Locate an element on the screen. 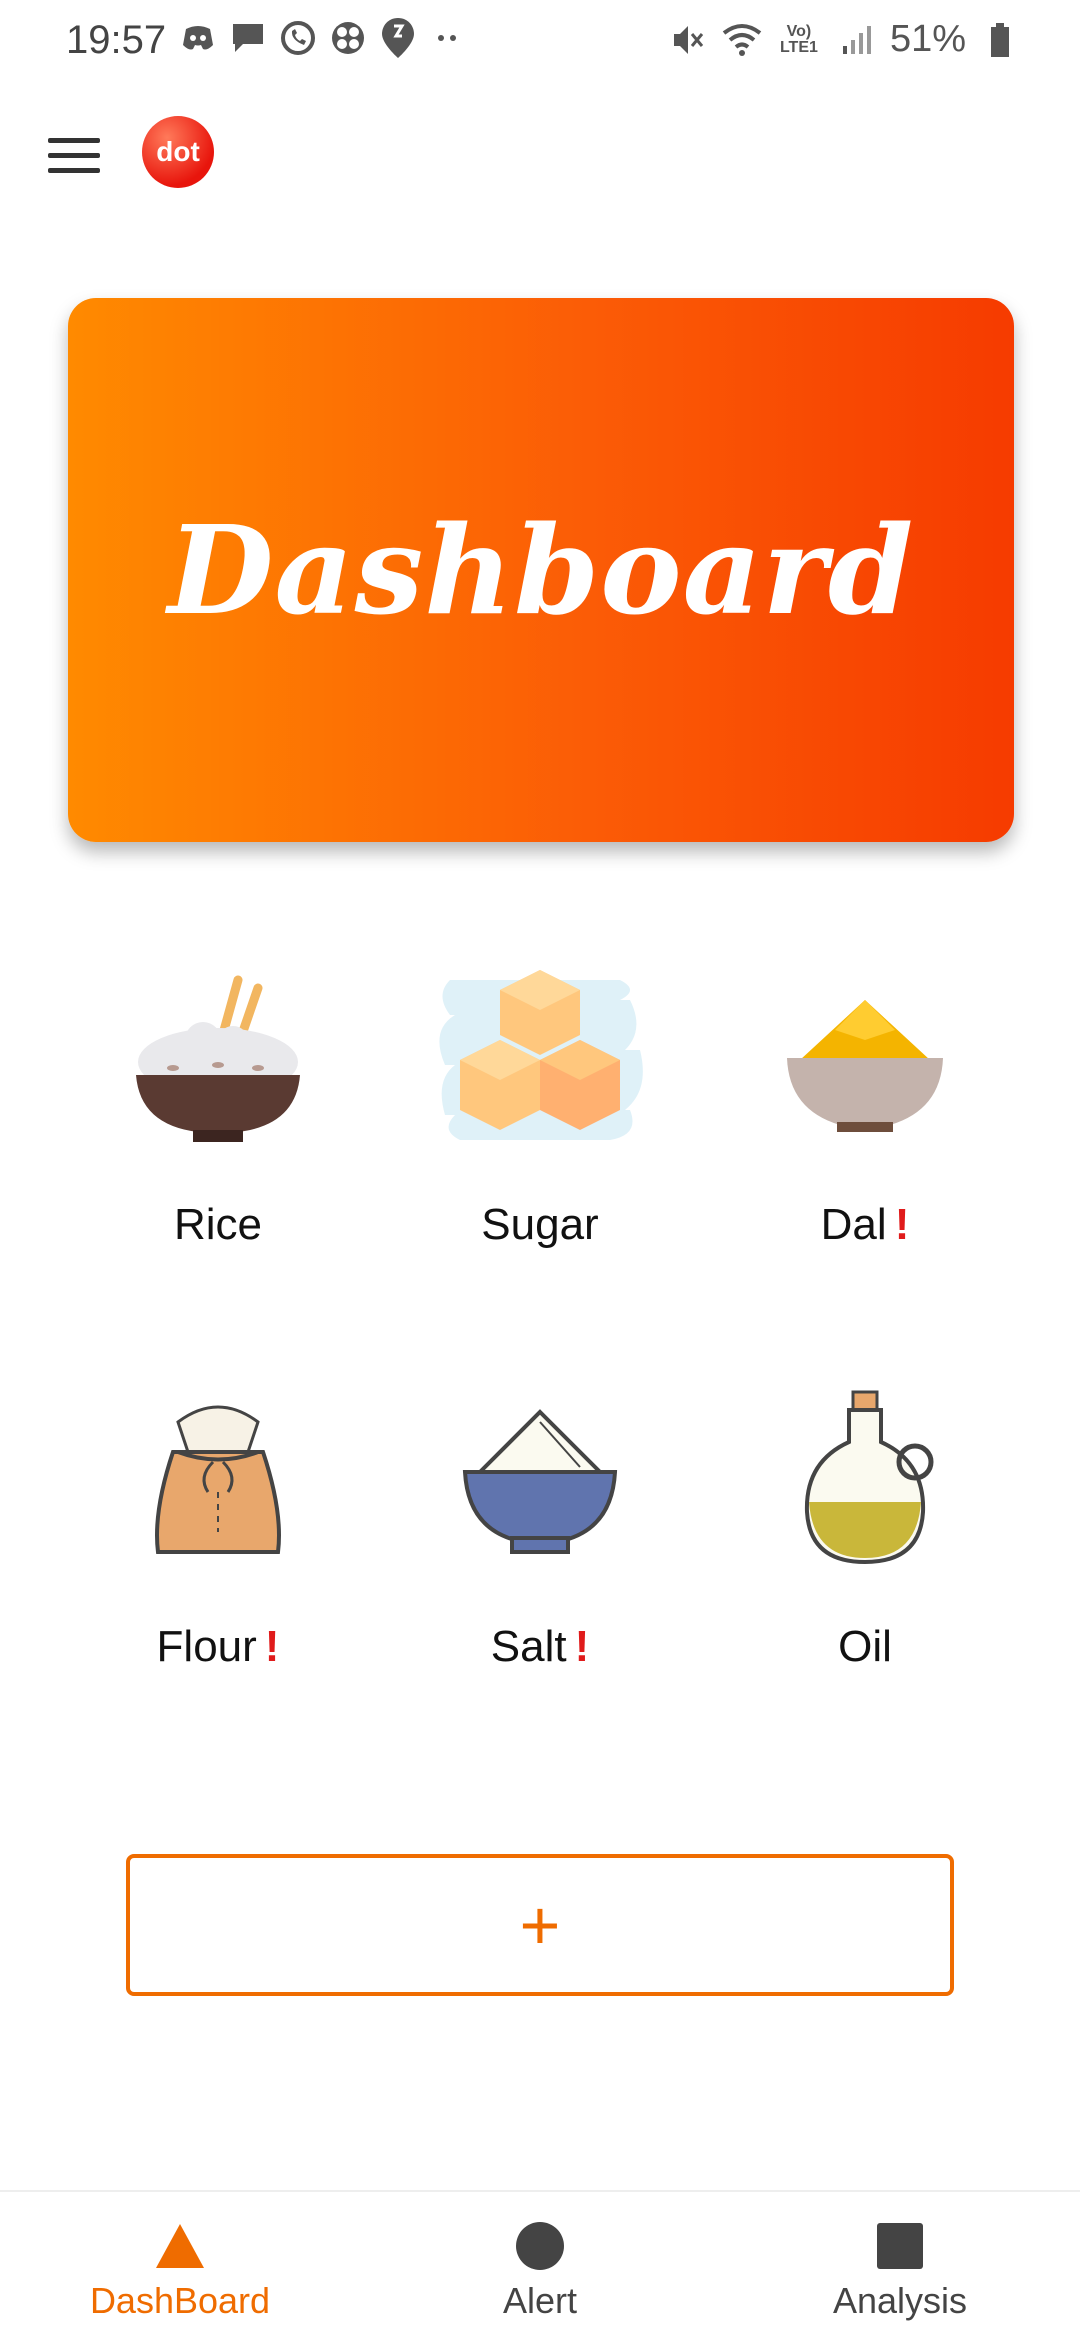  rice-bowl-icon is located at coordinates (218, 1050).